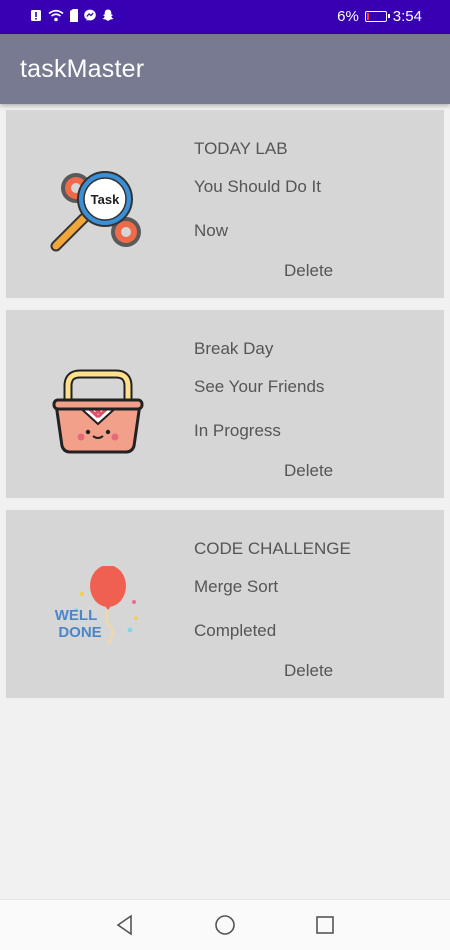 The height and width of the screenshot is (950, 450). I want to click on task-gears-magnifier-icon: Task, so click(95, 211).